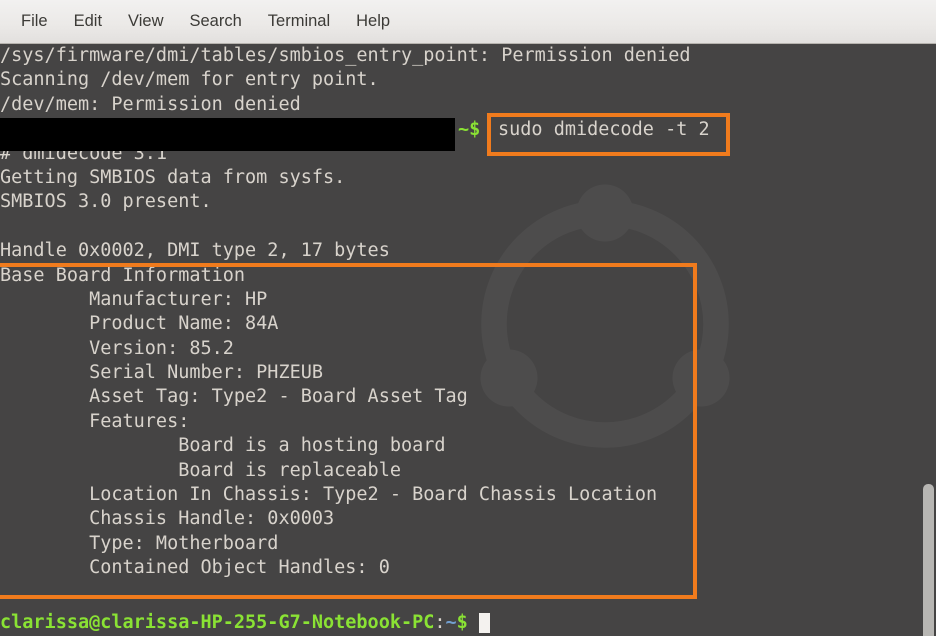  What do you see at coordinates (451, 622) in the screenshot?
I see `prompt-path: ~` at bounding box center [451, 622].